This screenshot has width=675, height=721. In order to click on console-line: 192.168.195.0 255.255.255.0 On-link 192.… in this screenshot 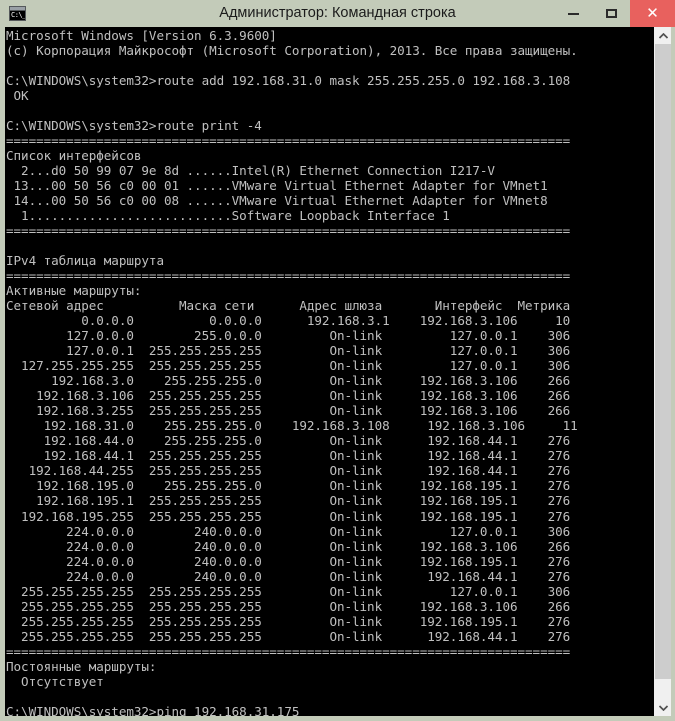, I will do `click(288, 486)`.